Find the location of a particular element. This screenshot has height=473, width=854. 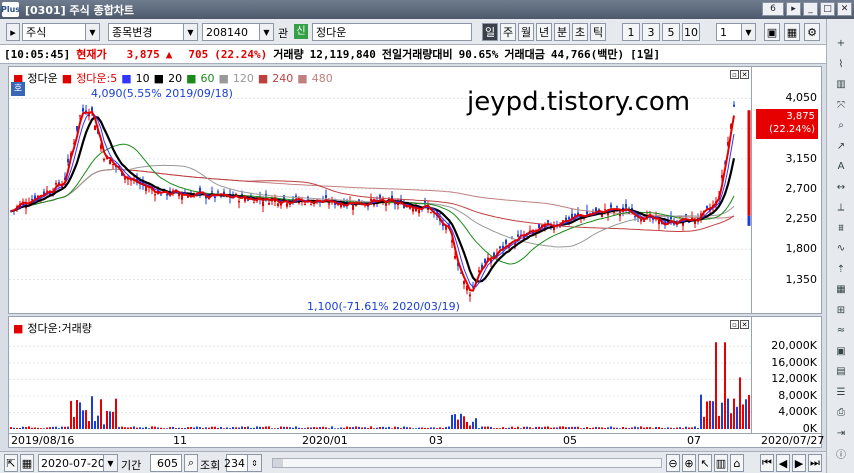

measure-icon: ↔ is located at coordinates (841, 187).